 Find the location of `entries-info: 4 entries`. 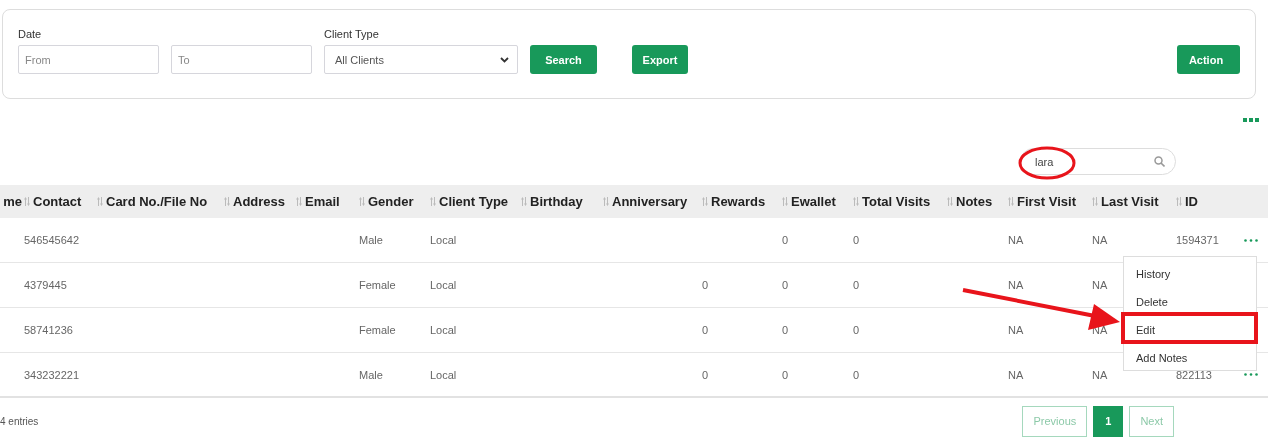

entries-info: 4 entries is located at coordinates (19, 421).